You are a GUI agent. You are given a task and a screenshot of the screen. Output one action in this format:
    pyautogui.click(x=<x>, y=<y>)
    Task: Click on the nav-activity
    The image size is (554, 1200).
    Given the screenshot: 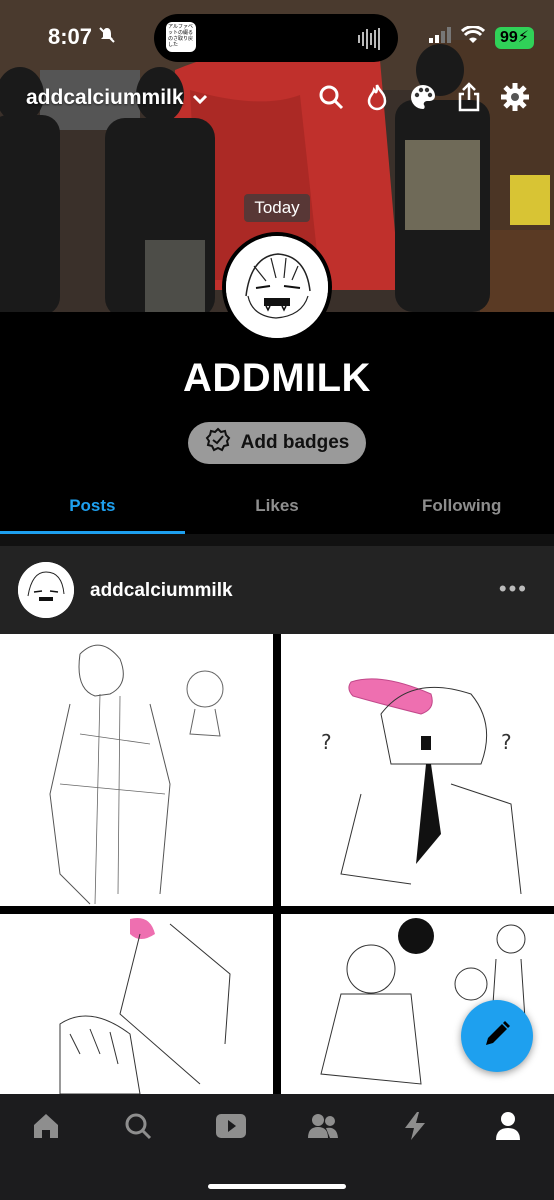 What is the action you would take?
    pyautogui.click(x=415, y=1128)
    